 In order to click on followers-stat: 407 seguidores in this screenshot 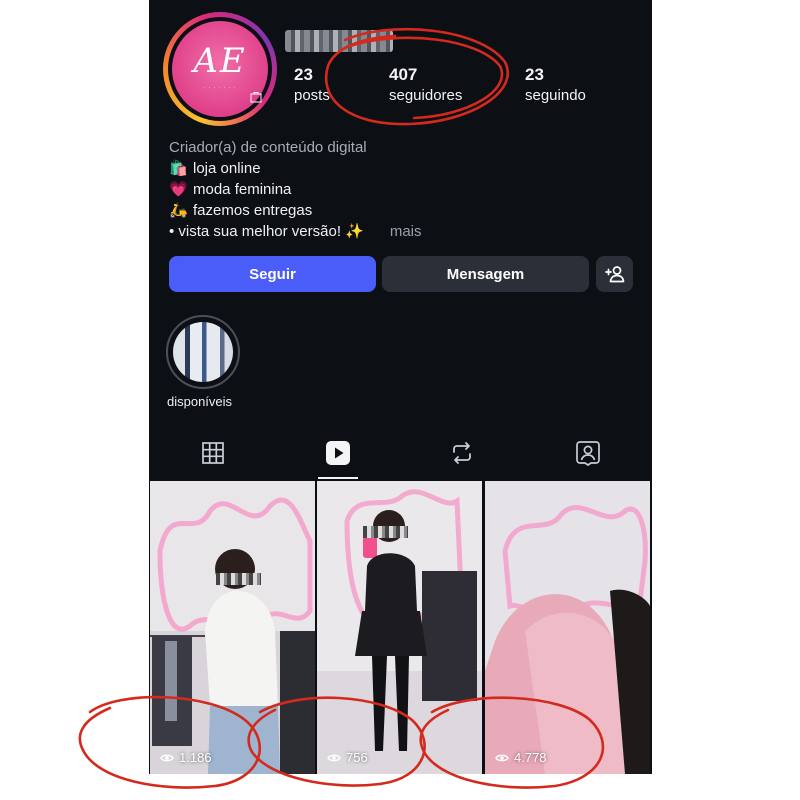, I will do `click(425, 84)`.